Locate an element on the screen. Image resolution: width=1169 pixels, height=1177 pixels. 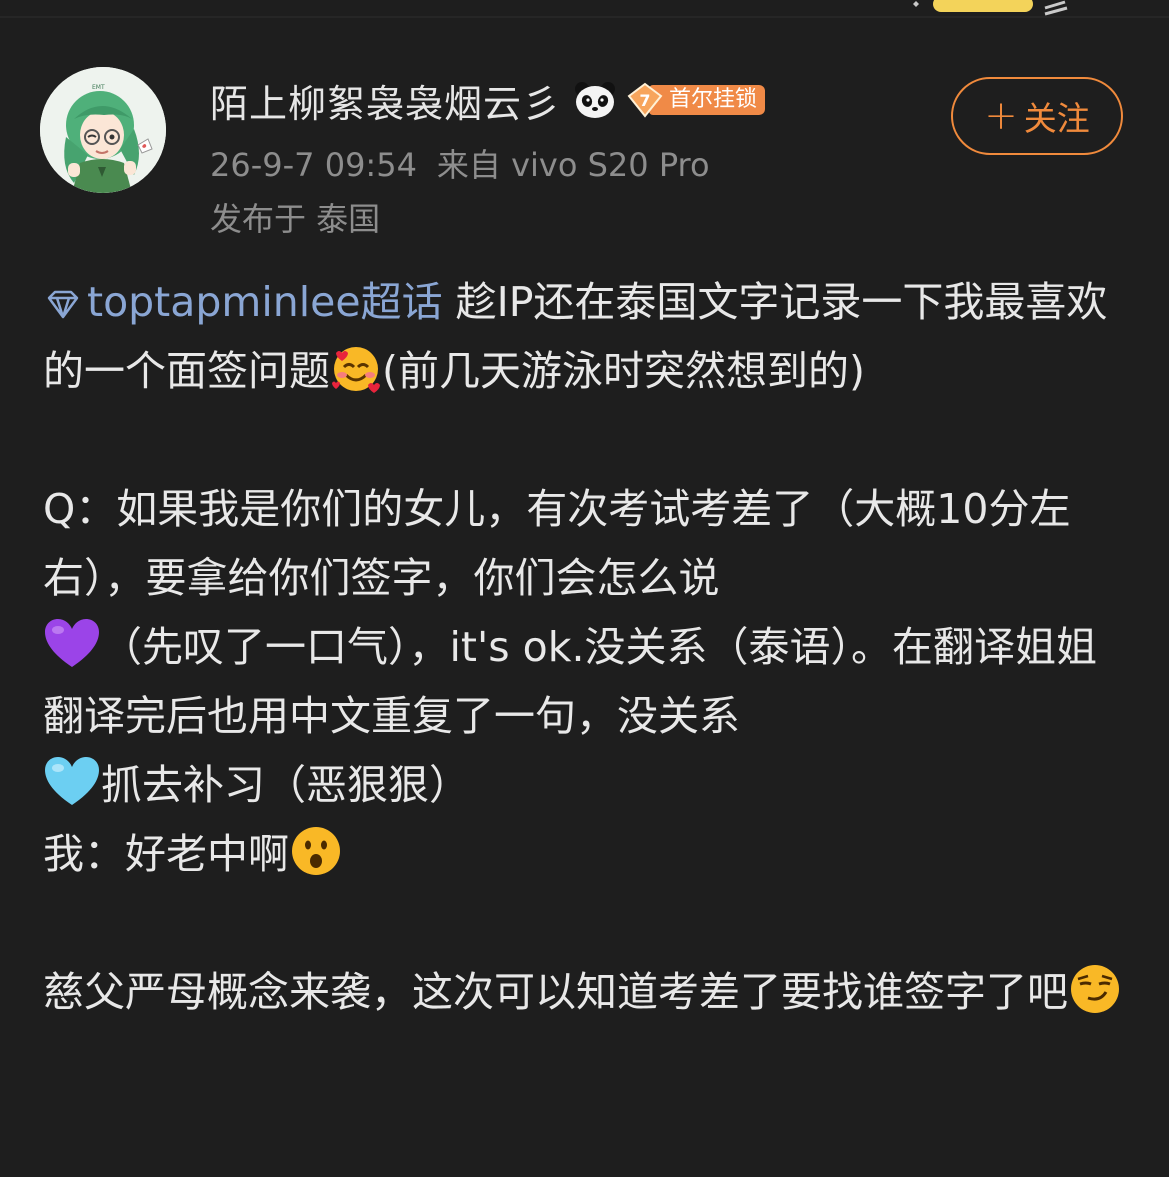
topic-link: toptapminlee超话 is located at coordinates (243, 302).